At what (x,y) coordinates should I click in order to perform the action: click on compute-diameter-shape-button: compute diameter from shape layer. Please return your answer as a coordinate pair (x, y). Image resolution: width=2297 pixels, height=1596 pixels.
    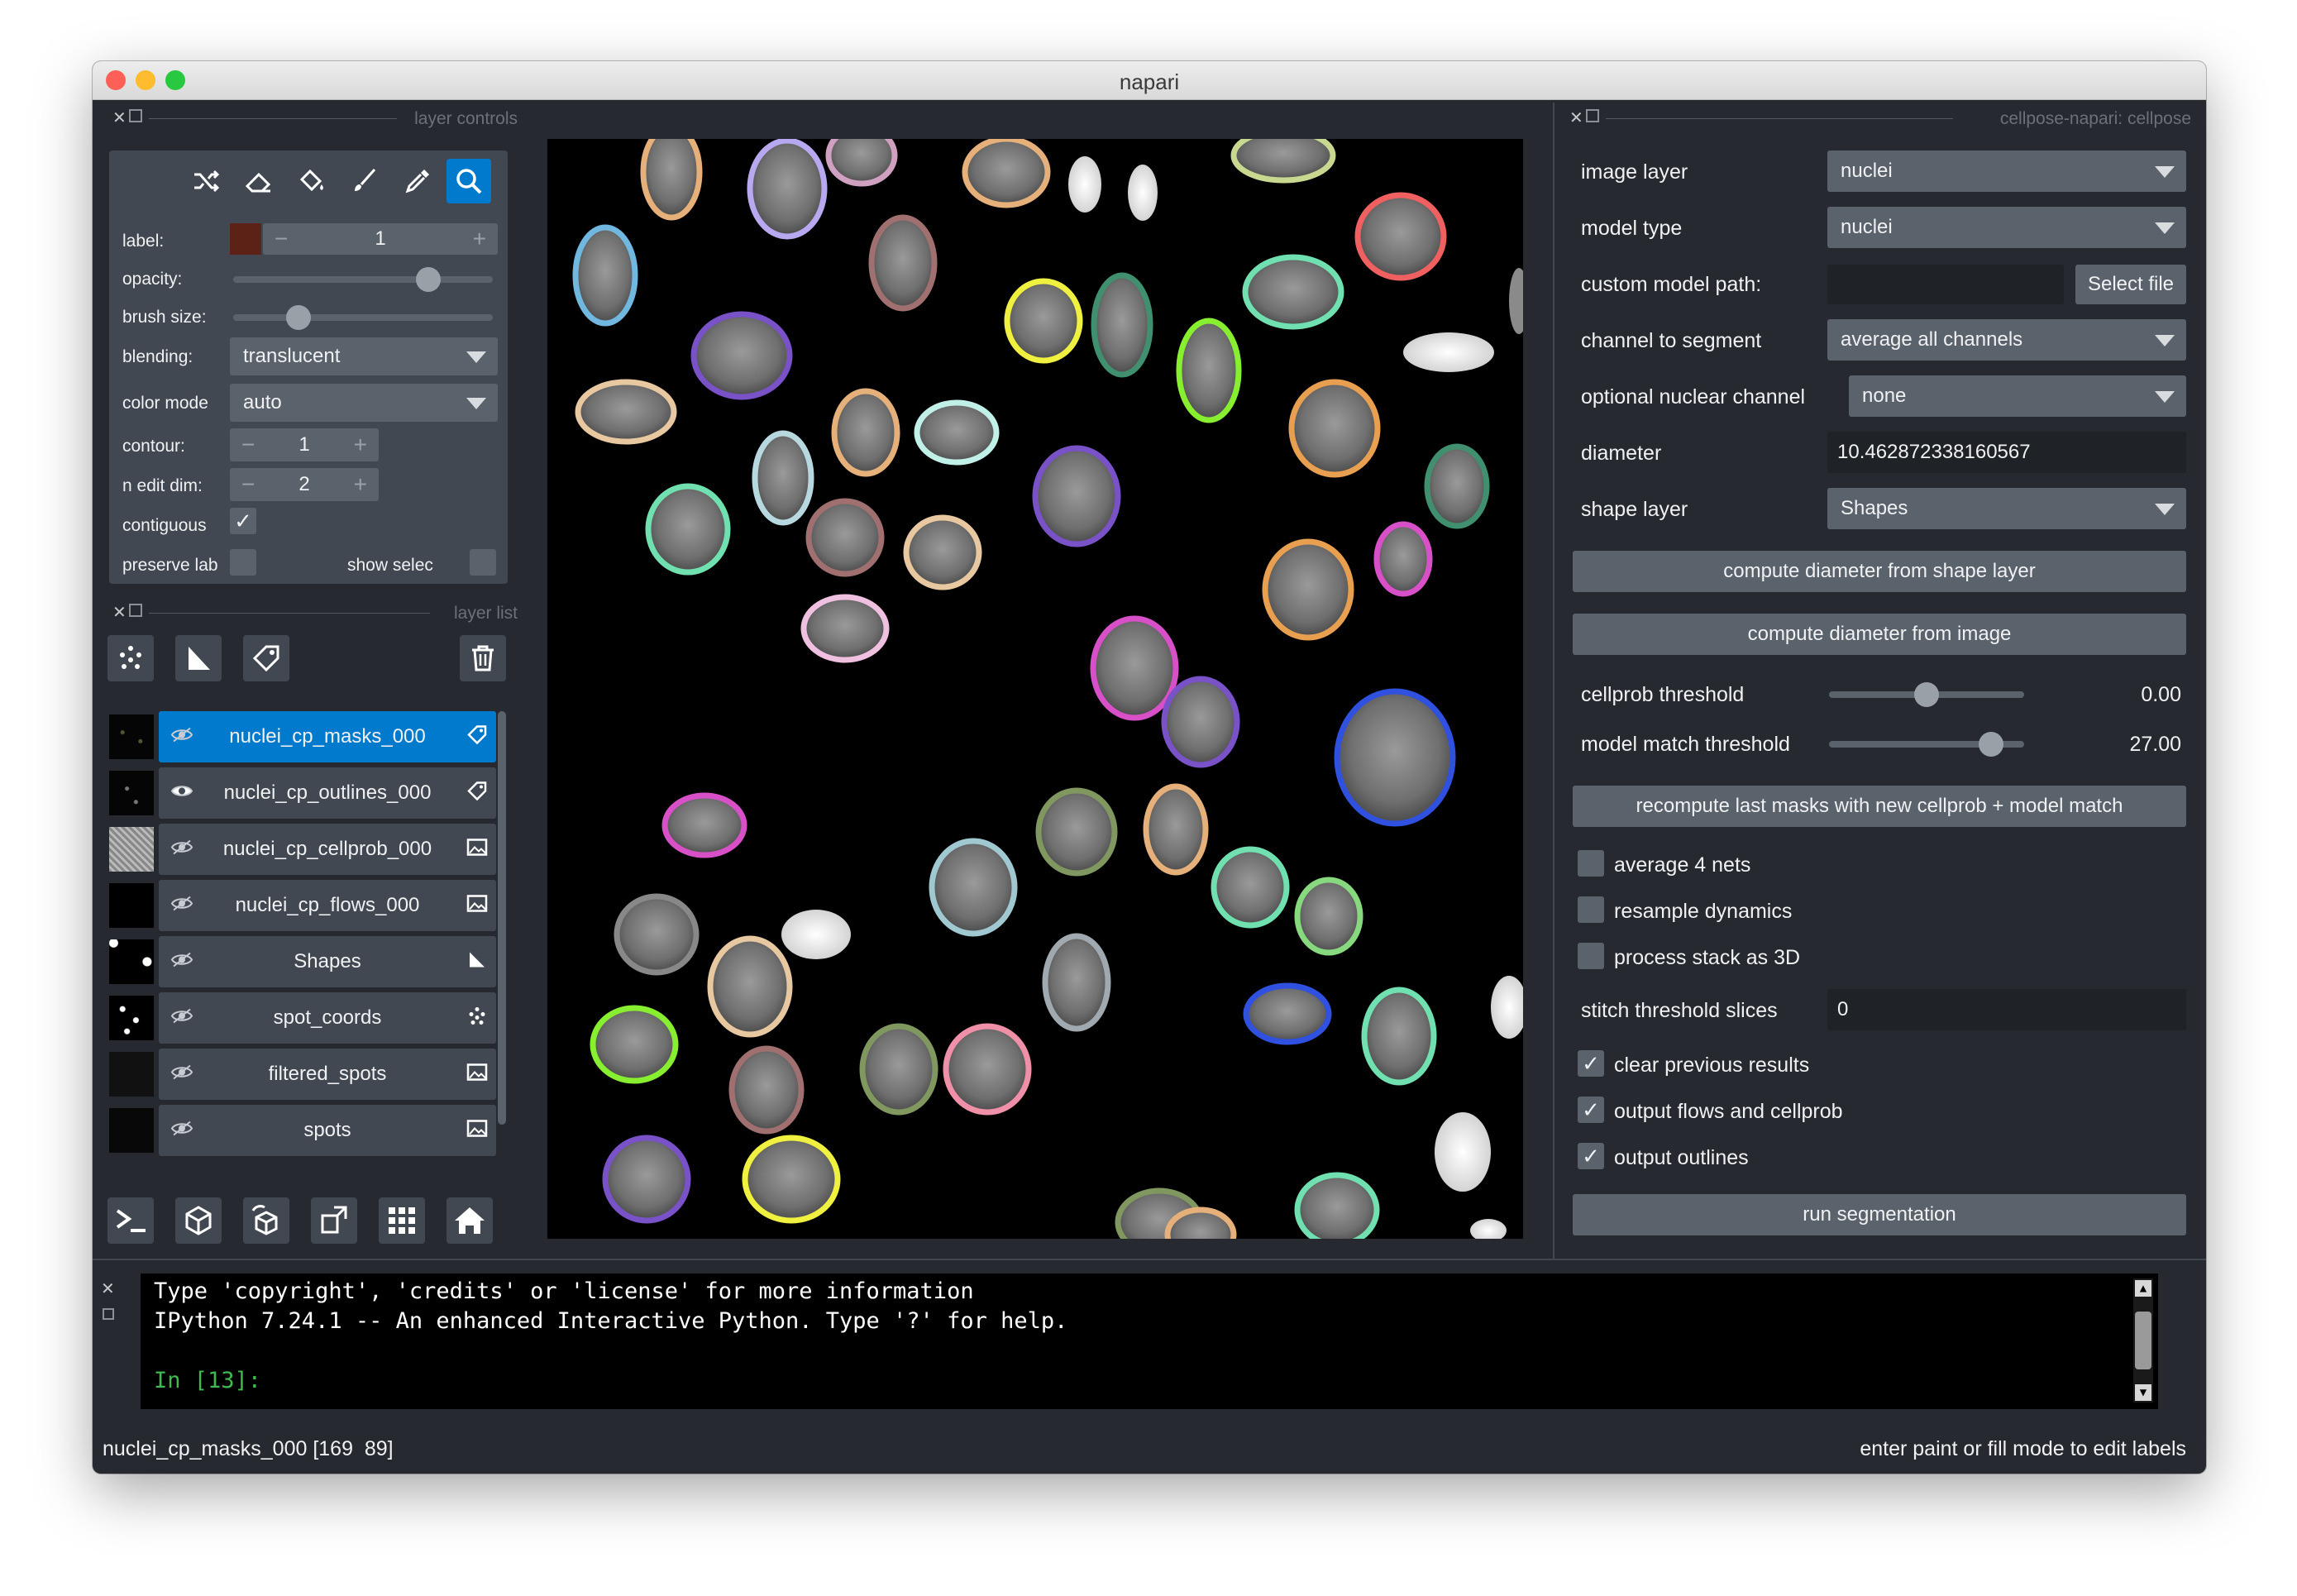
    Looking at the image, I should click on (1879, 571).